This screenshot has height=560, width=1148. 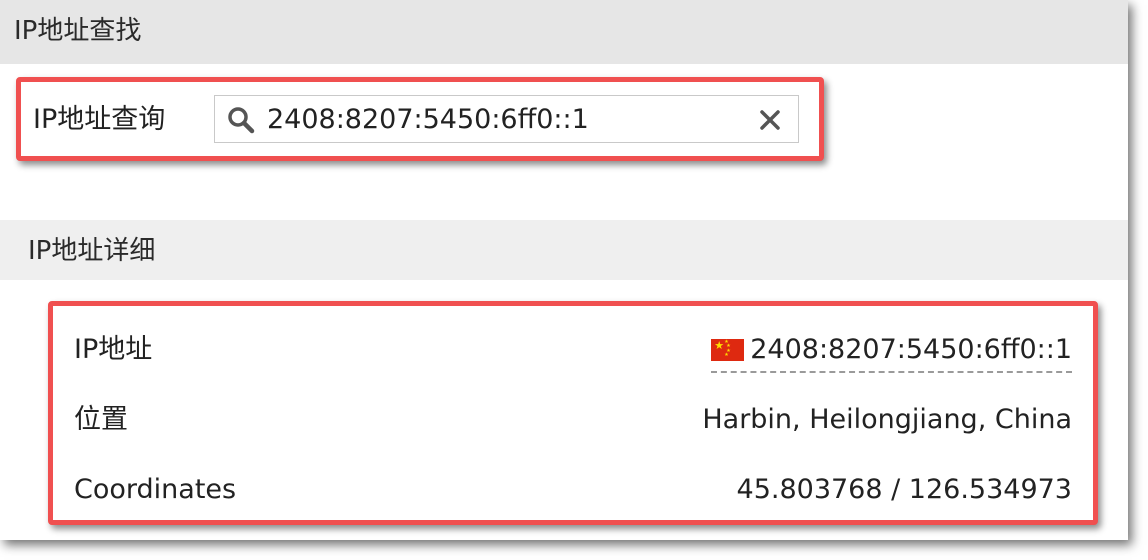 What do you see at coordinates (92, 251) in the screenshot?
I see `details-section-title: IP地址详细` at bounding box center [92, 251].